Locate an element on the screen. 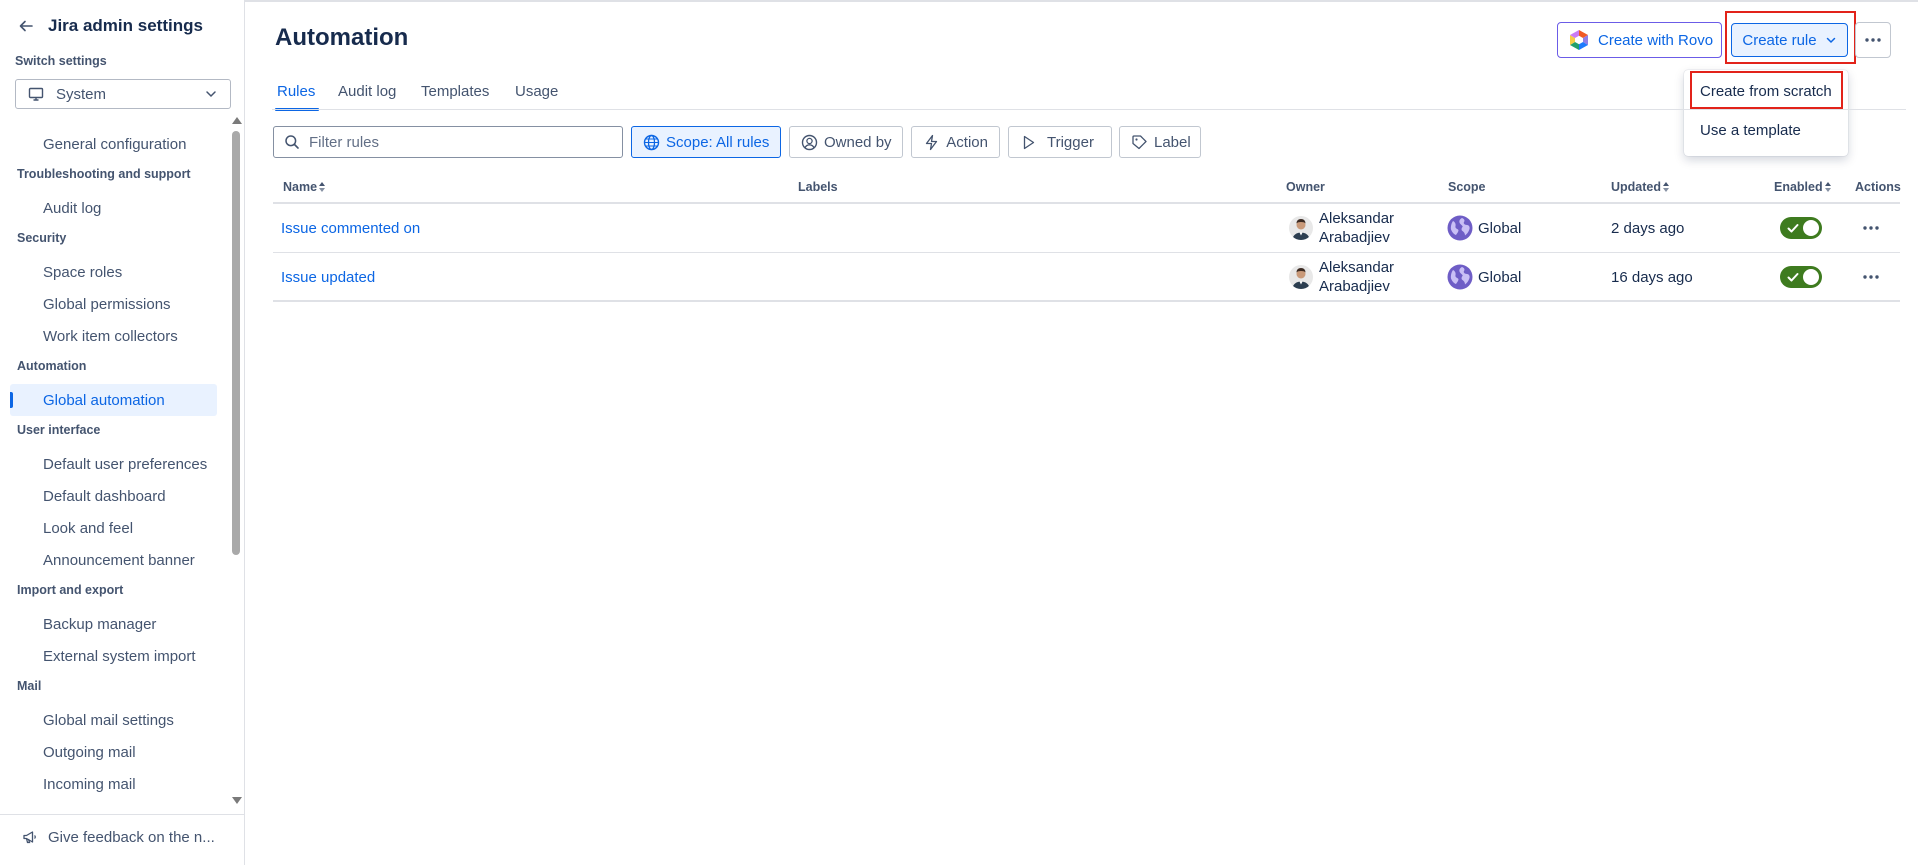  avatar is located at coordinates (1301, 228).